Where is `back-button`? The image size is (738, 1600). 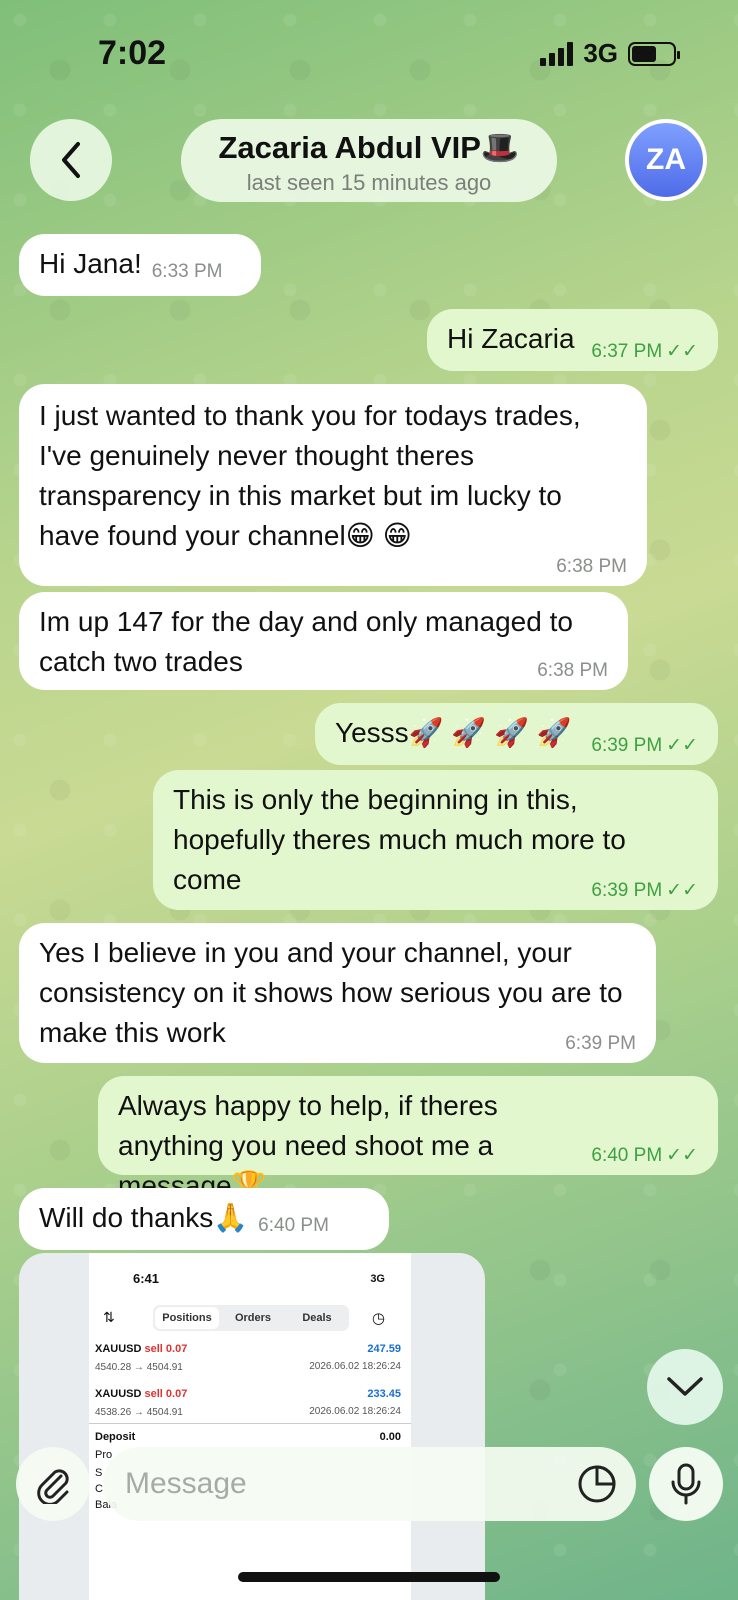 back-button is located at coordinates (71, 160).